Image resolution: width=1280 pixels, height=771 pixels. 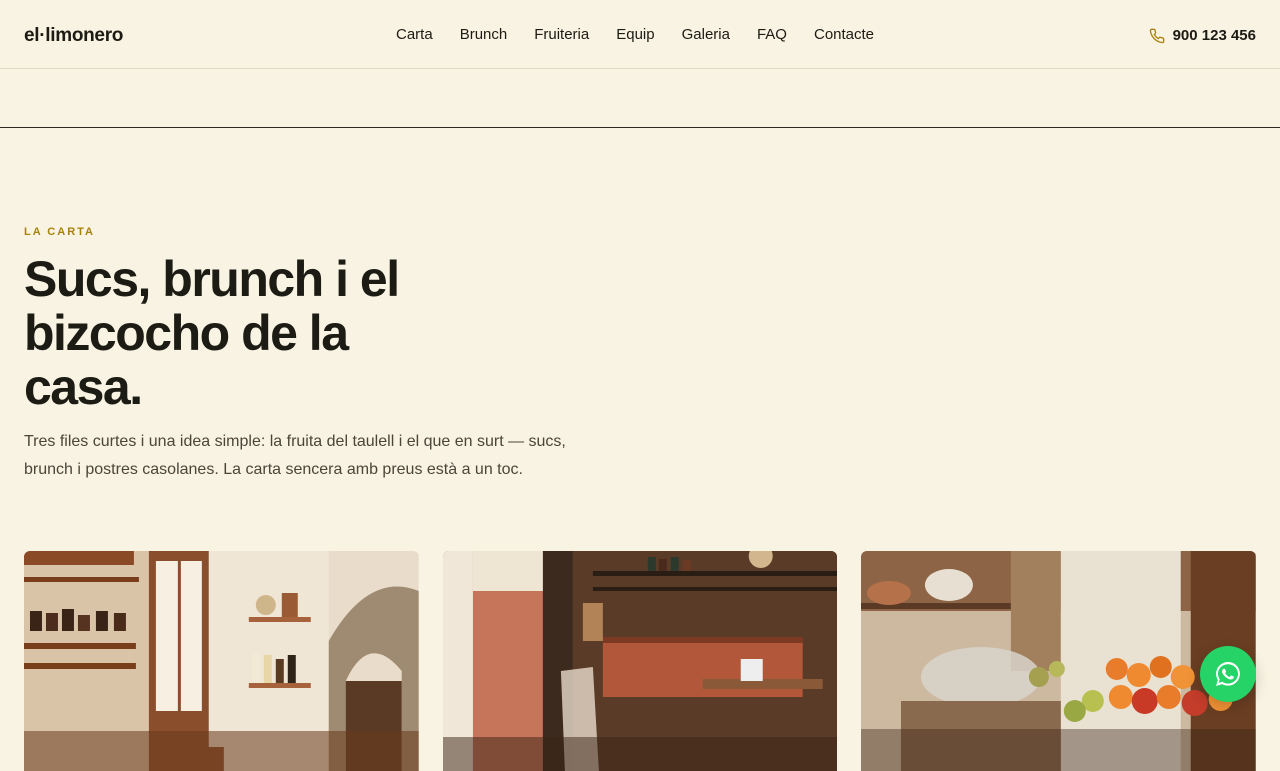 I want to click on whatsapp-icon, so click(x=1228, y=674).